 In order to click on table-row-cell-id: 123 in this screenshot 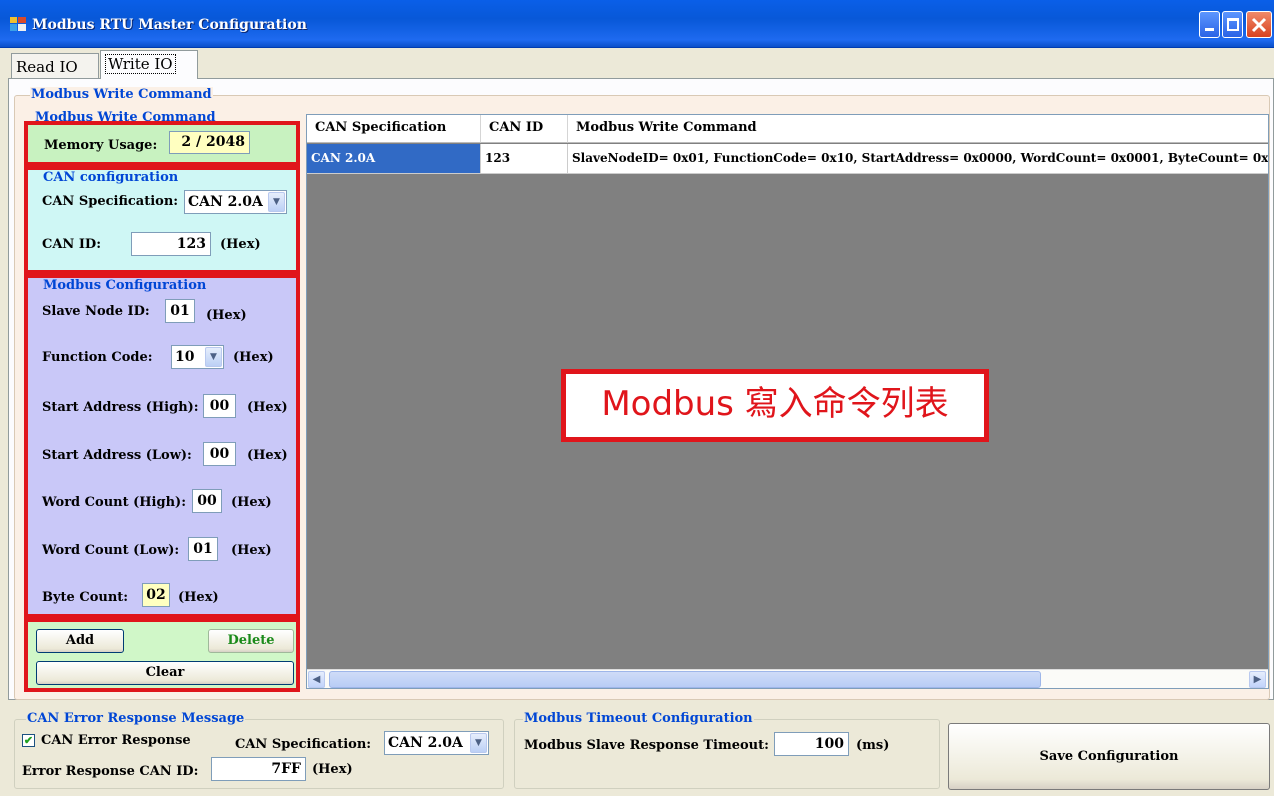, I will do `click(524, 159)`.